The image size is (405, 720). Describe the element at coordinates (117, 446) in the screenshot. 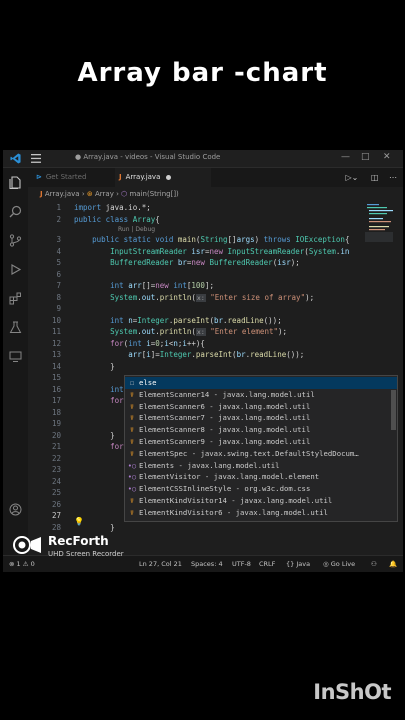

I see `code-text: for` at that location.